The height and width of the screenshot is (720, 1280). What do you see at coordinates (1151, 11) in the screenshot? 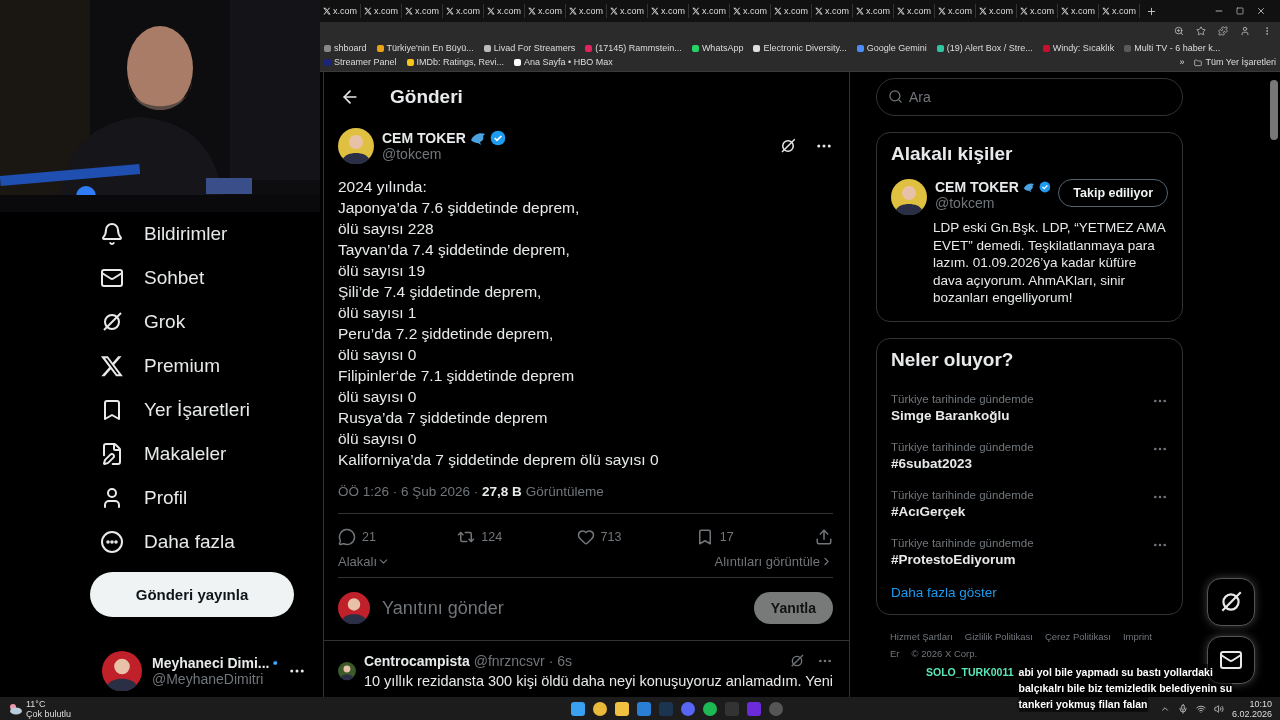
I see `new-tab-icon` at bounding box center [1151, 11].